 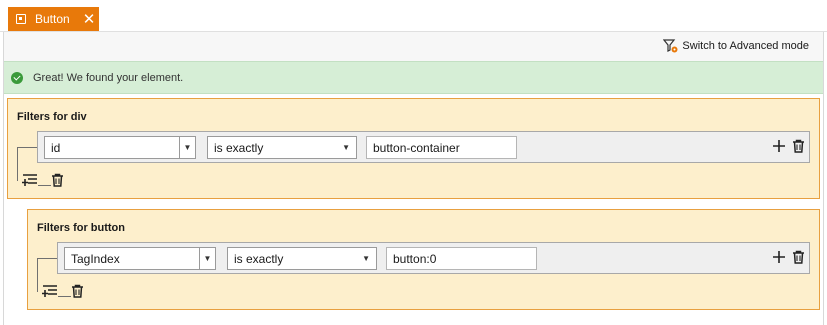 What do you see at coordinates (413, 16) in the screenshot?
I see `tab-bar: Button ✕` at bounding box center [413, 16].